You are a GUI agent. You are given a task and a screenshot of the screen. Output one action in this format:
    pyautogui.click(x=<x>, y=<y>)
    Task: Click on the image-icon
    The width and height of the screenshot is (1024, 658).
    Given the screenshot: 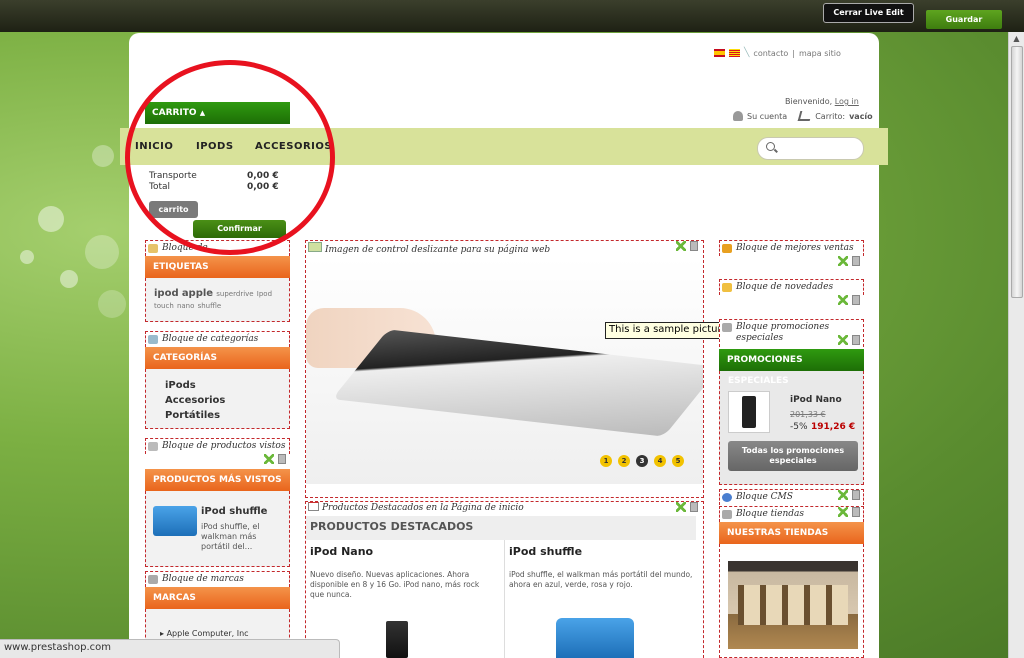 What is the action you would take?
    pyautogui.click(x=315, y=247)
    